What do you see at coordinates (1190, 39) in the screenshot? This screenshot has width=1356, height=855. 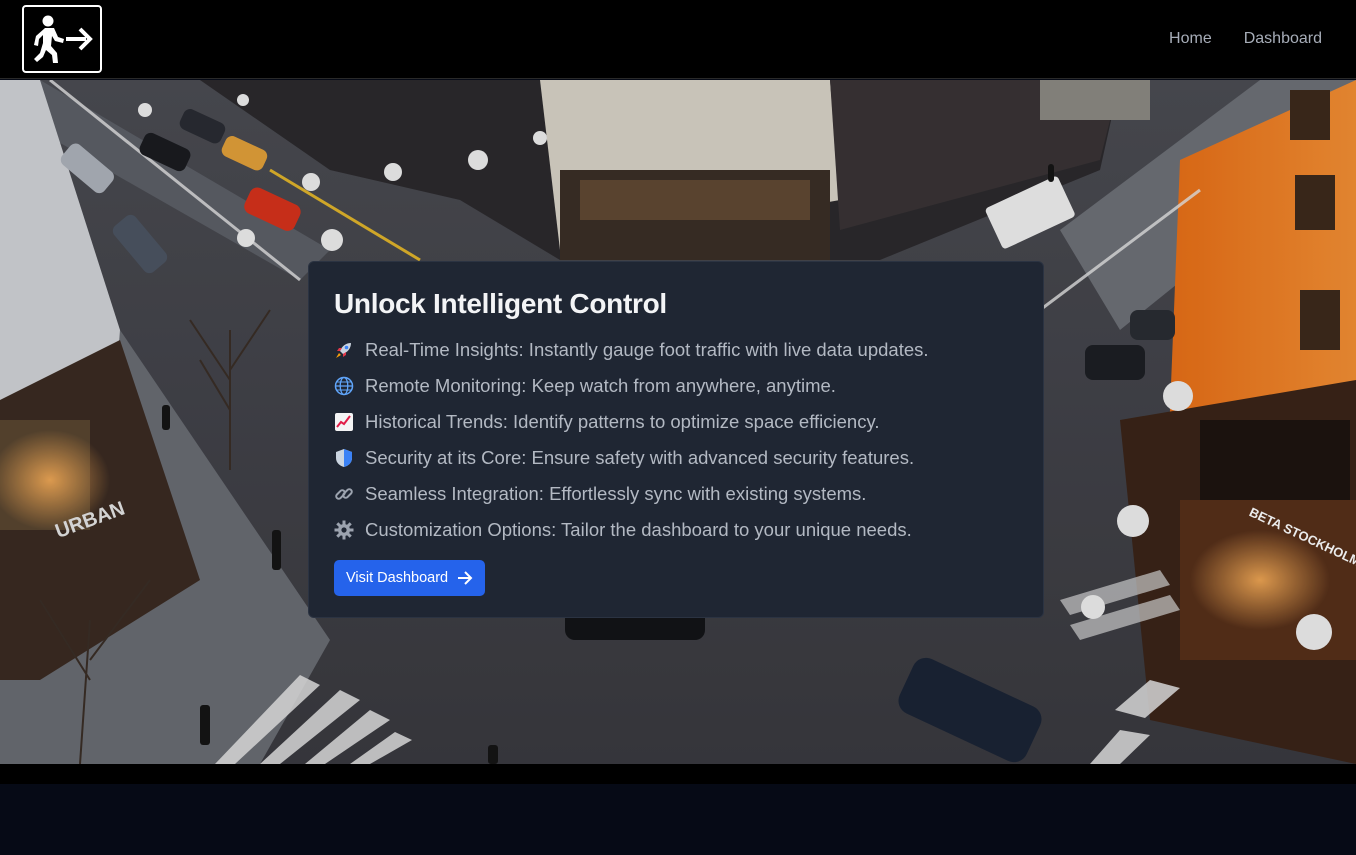 I see `nav-link-home: Home` at bounding box center [1190, 39].